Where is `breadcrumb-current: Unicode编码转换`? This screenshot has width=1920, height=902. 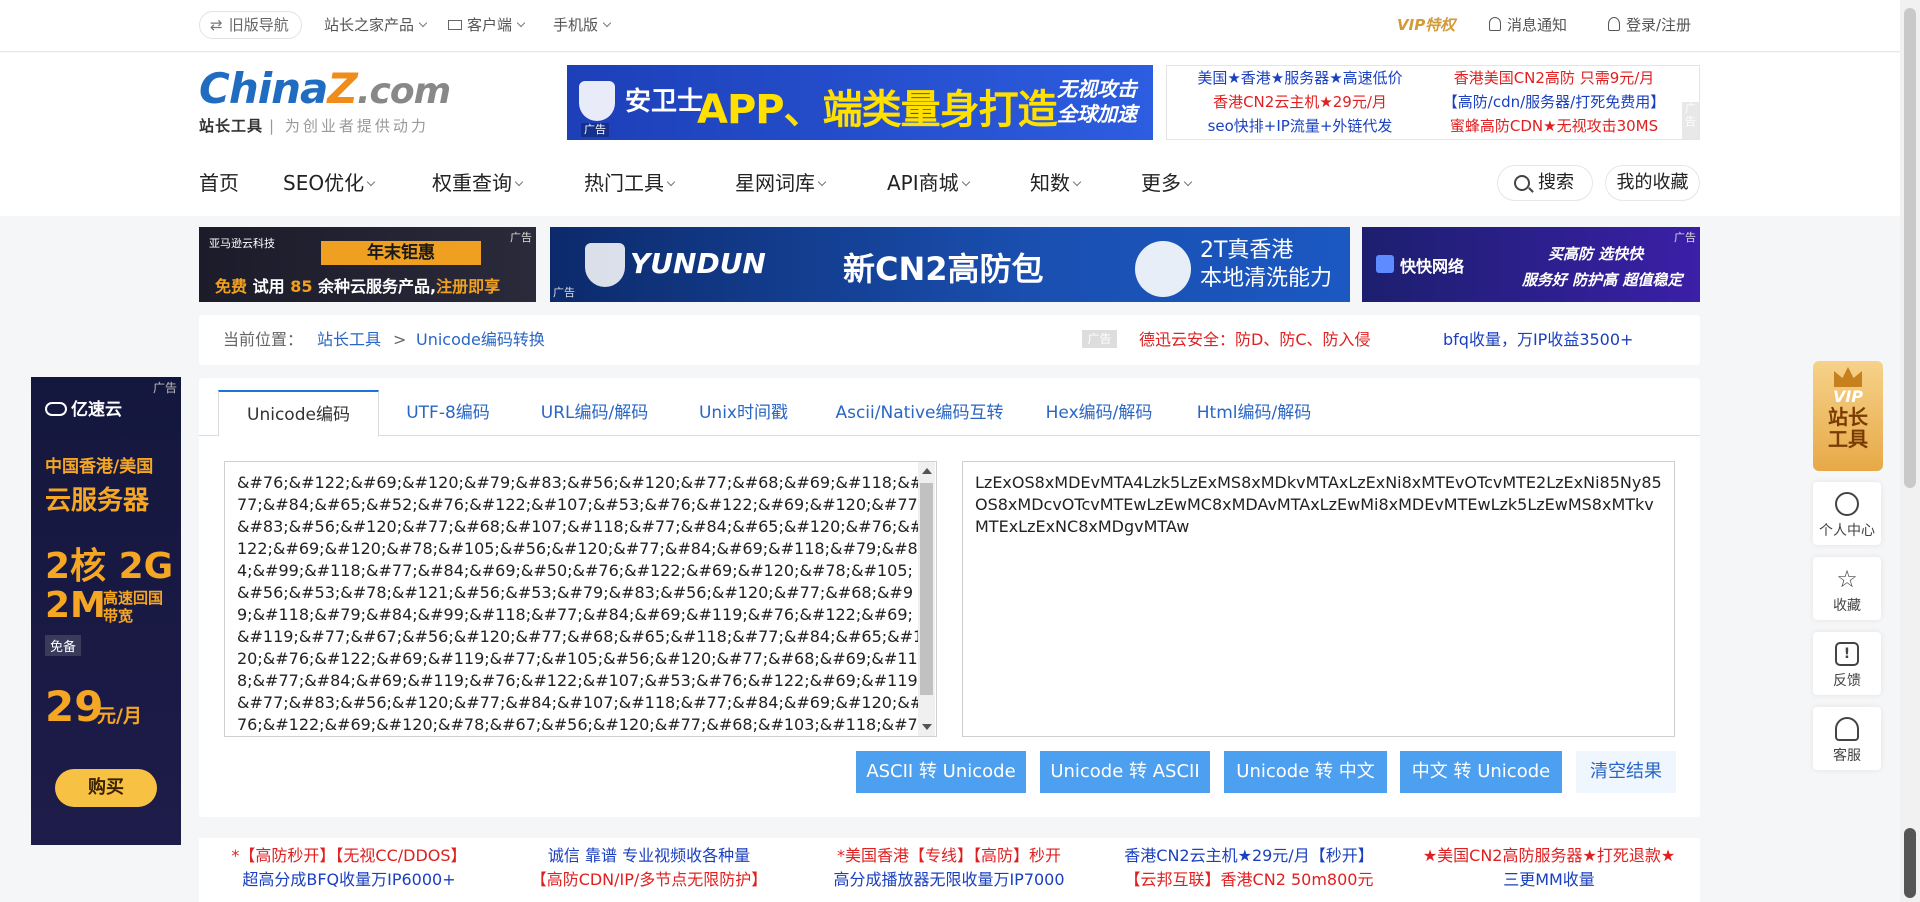 breadcrumb-current: Unicode编码转换 is located at coordinates (480, 340).